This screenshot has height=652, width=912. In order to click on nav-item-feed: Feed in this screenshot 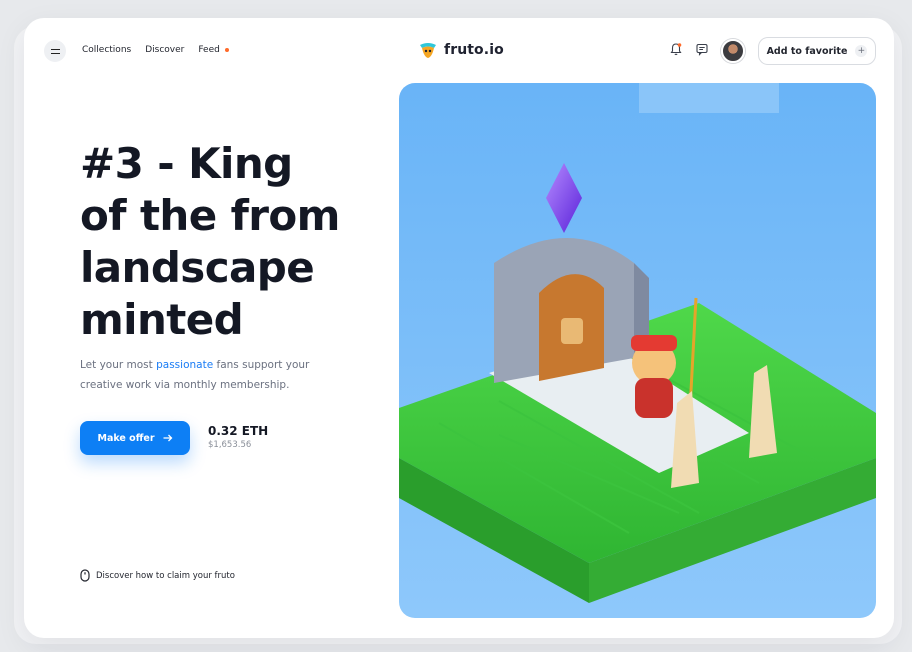, I will do `click(213, 50)`.